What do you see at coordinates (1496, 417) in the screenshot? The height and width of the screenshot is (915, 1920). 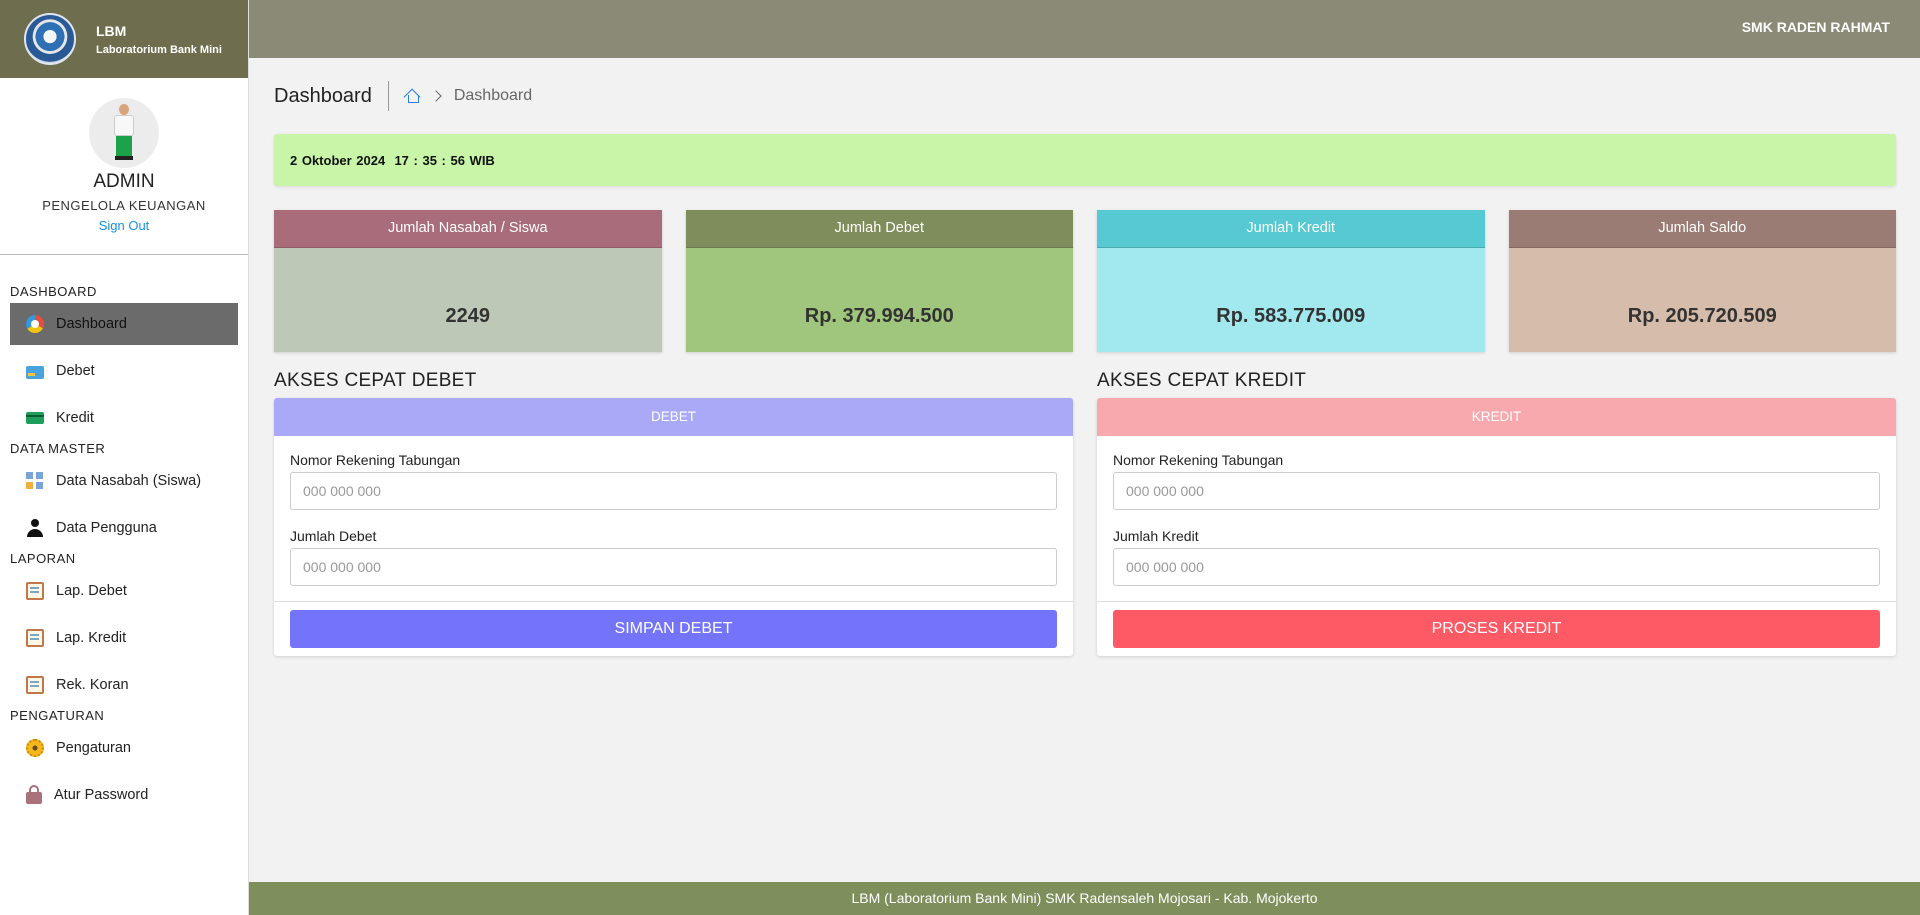 I see `kredit-card-header: KREDIT` at bounding box center [1496, 417].